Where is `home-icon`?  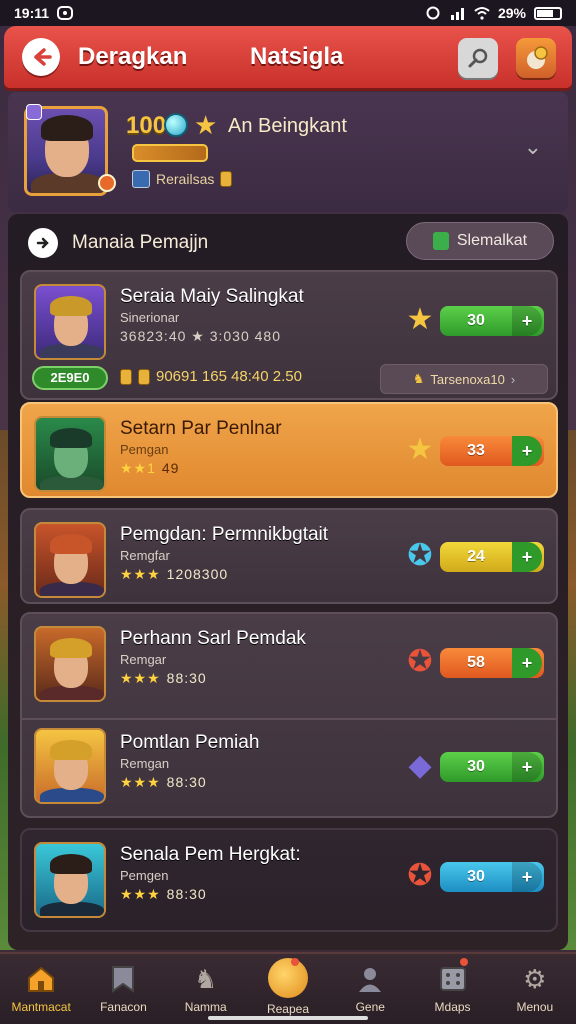 home-icon is located at coordinates (41, 979).